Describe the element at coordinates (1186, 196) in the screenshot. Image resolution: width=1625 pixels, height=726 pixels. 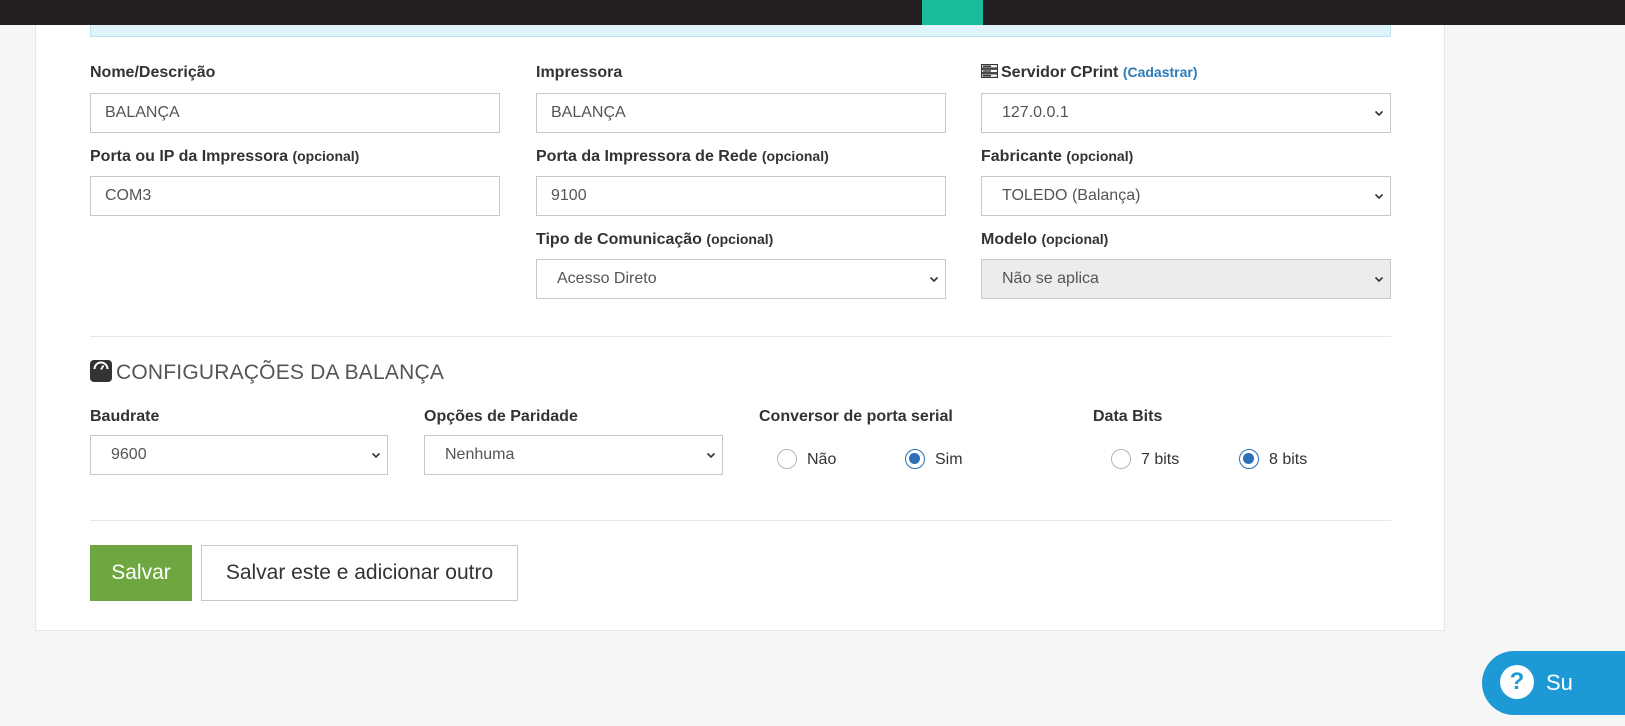
I see `fabricante-select: TOLEDO (Balança)` at that location.